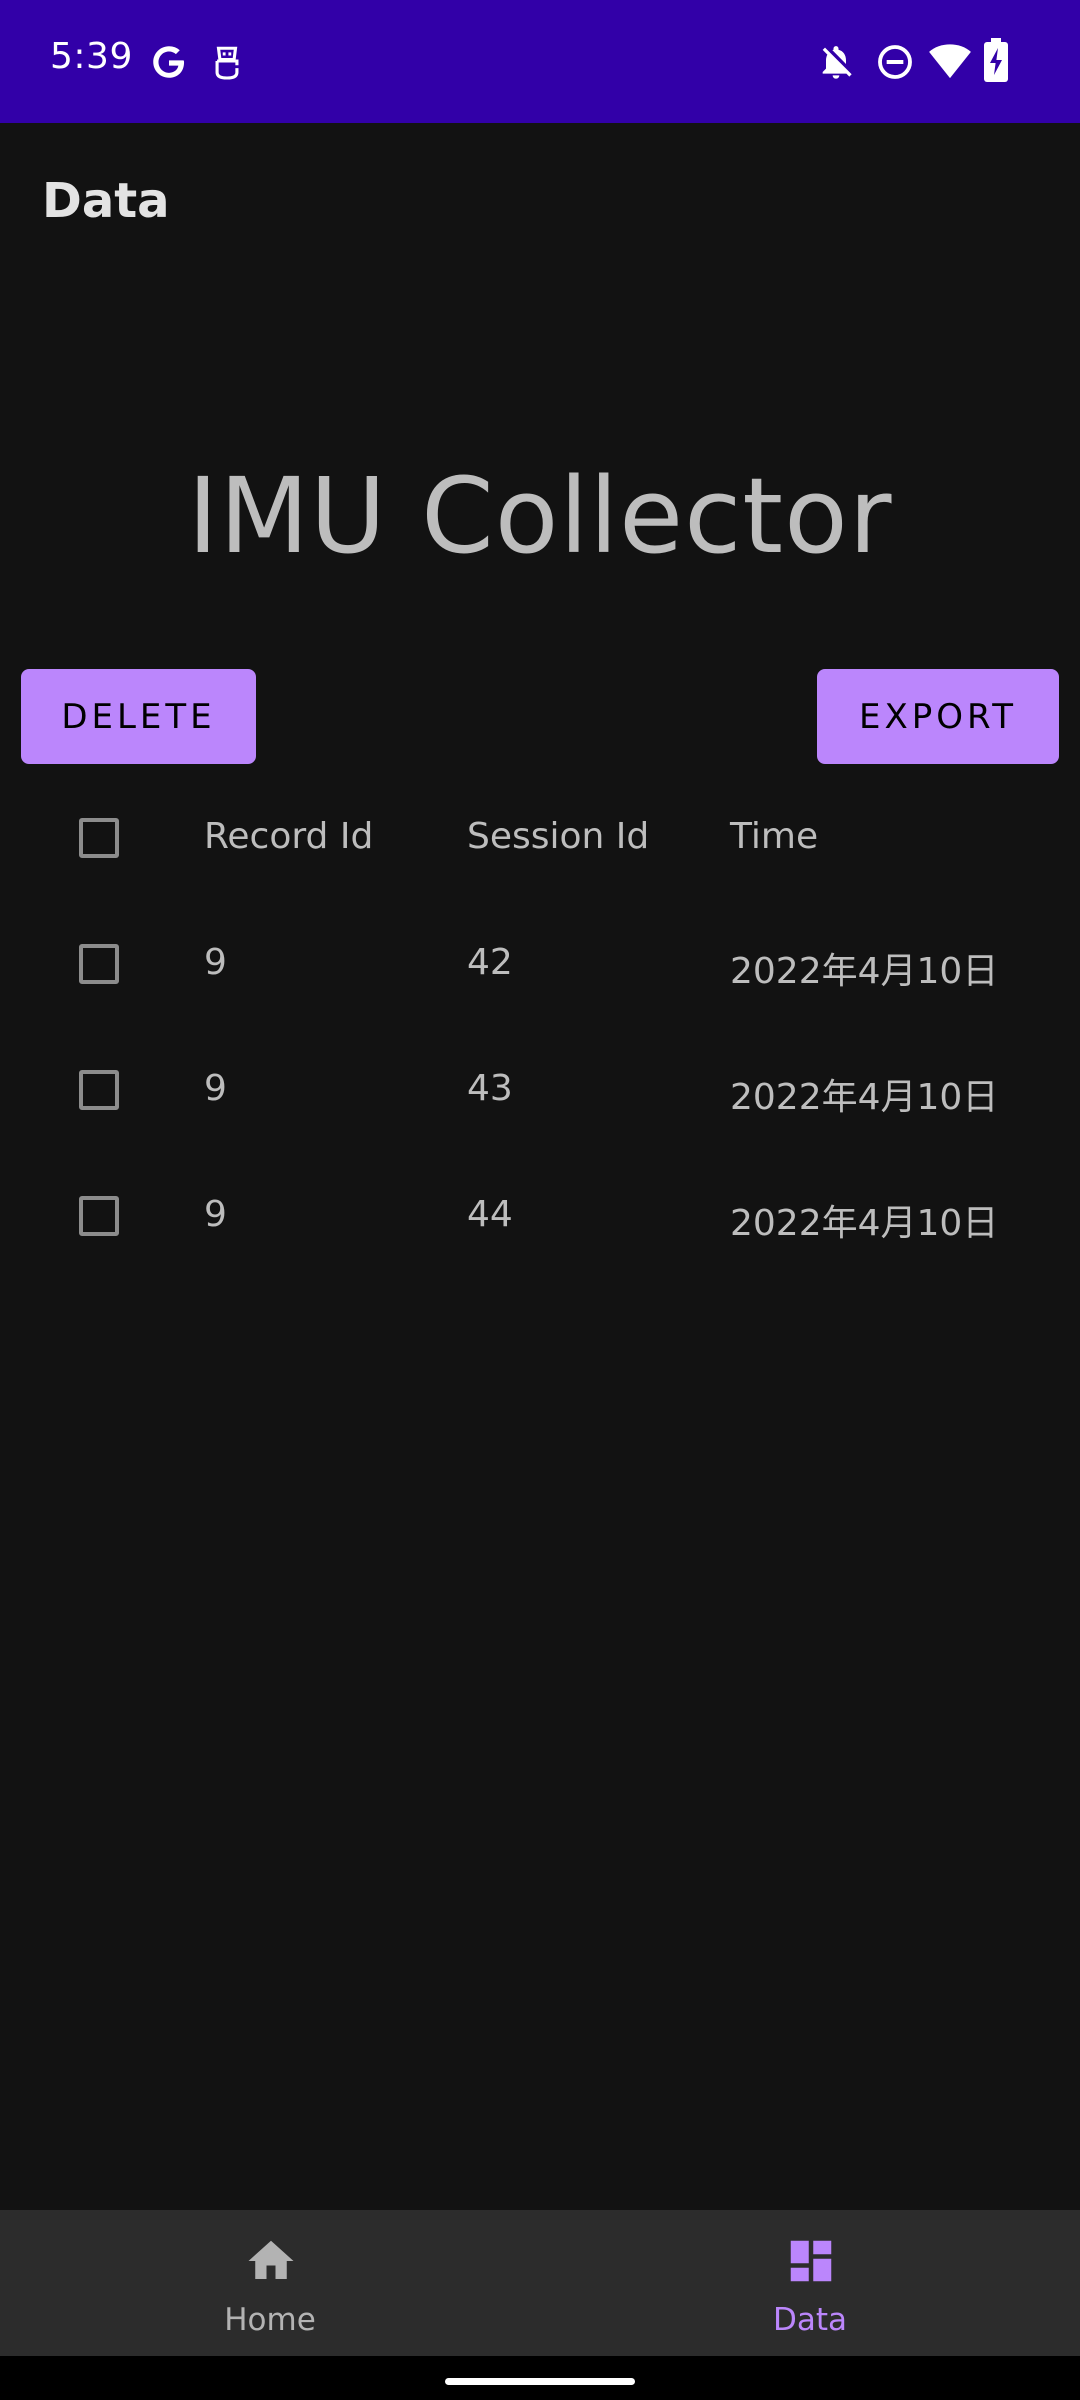 The width and height of the screenshot is (1080, 2400). What do you see at coordinates (289, 836) in the screenshot?
I see `header-record-id: Record Id` at bounding box center [289, 836].